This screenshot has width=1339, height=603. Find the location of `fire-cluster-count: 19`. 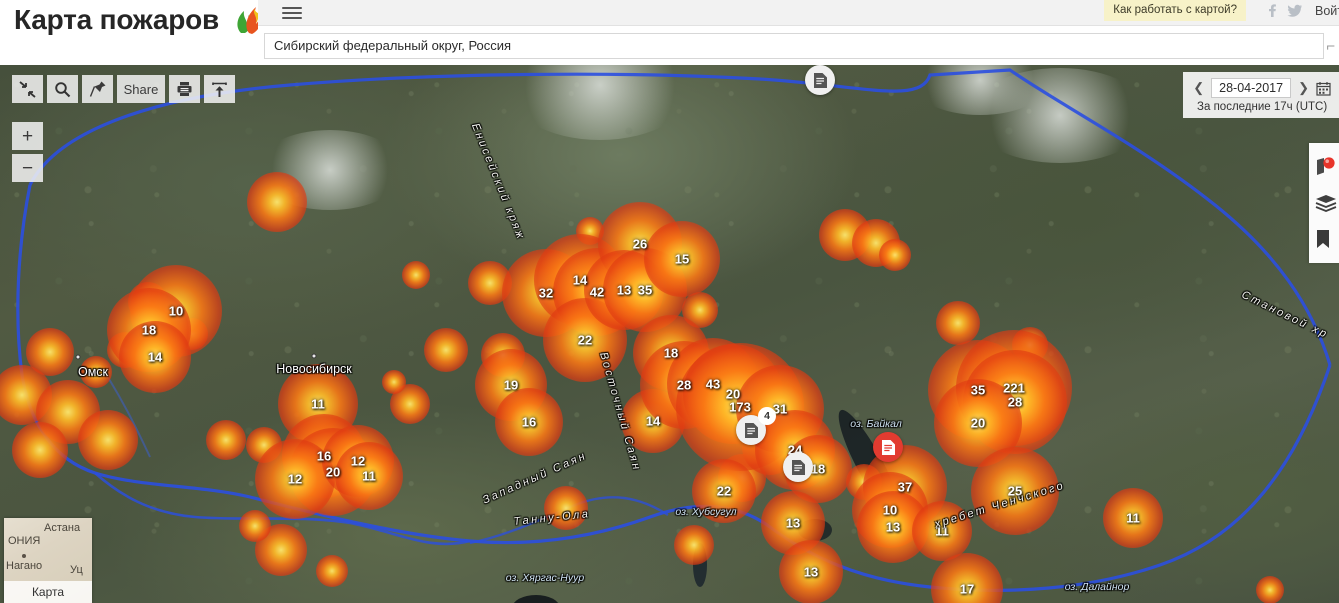

fire-cluster-count: 19 is located at coordinates (511, 385).